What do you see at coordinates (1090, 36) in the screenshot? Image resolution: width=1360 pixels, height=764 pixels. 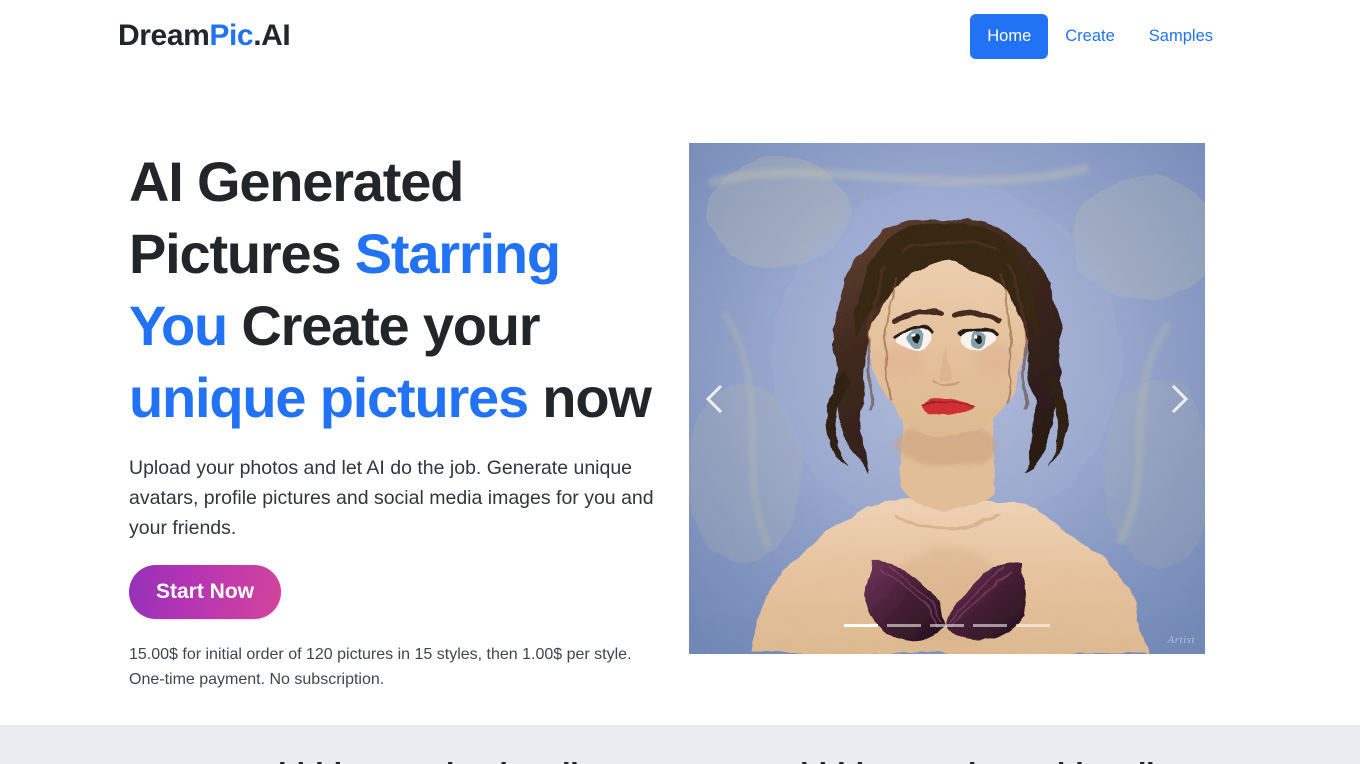 I see `nav-item-create: Create` at bounding box center [1090, 36].